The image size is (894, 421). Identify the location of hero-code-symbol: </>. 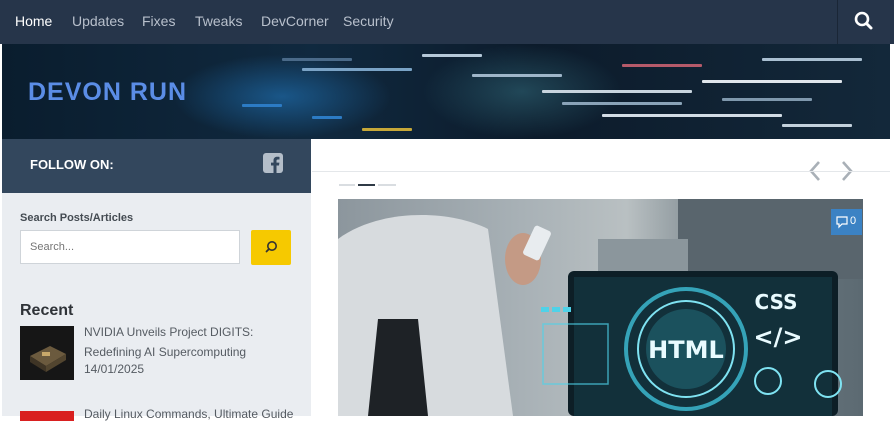
(778, 337).